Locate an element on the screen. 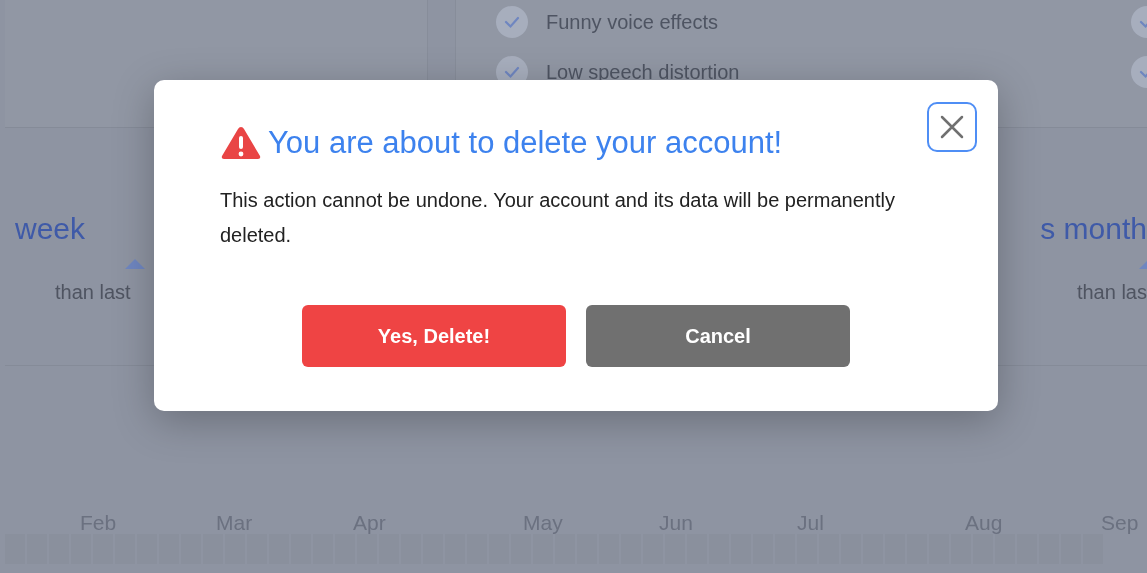  dialog-message: This action cannot be undone. Your account and its data will be permanently deleted. is located at coordinates (558, 217).